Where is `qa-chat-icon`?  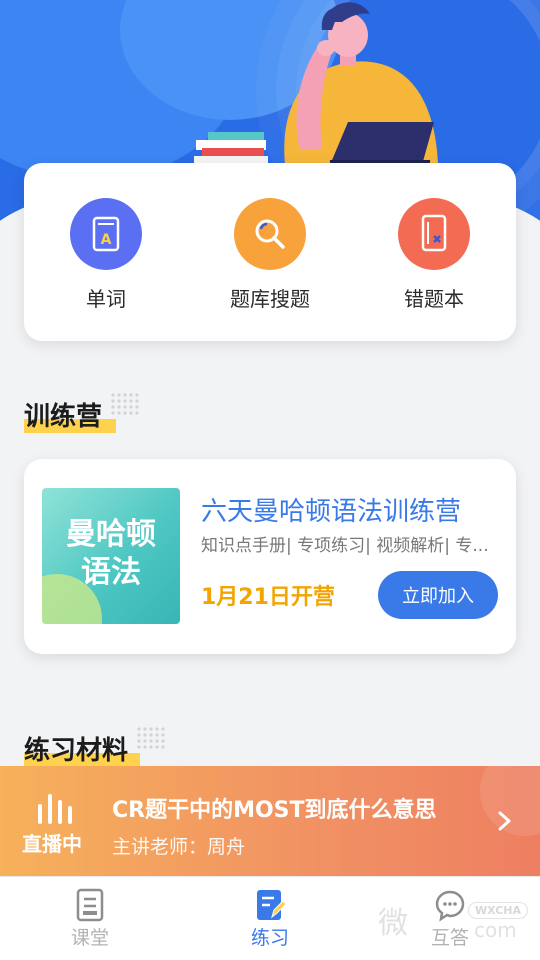 qa-chat-icon is located at coordinates (450, 906).